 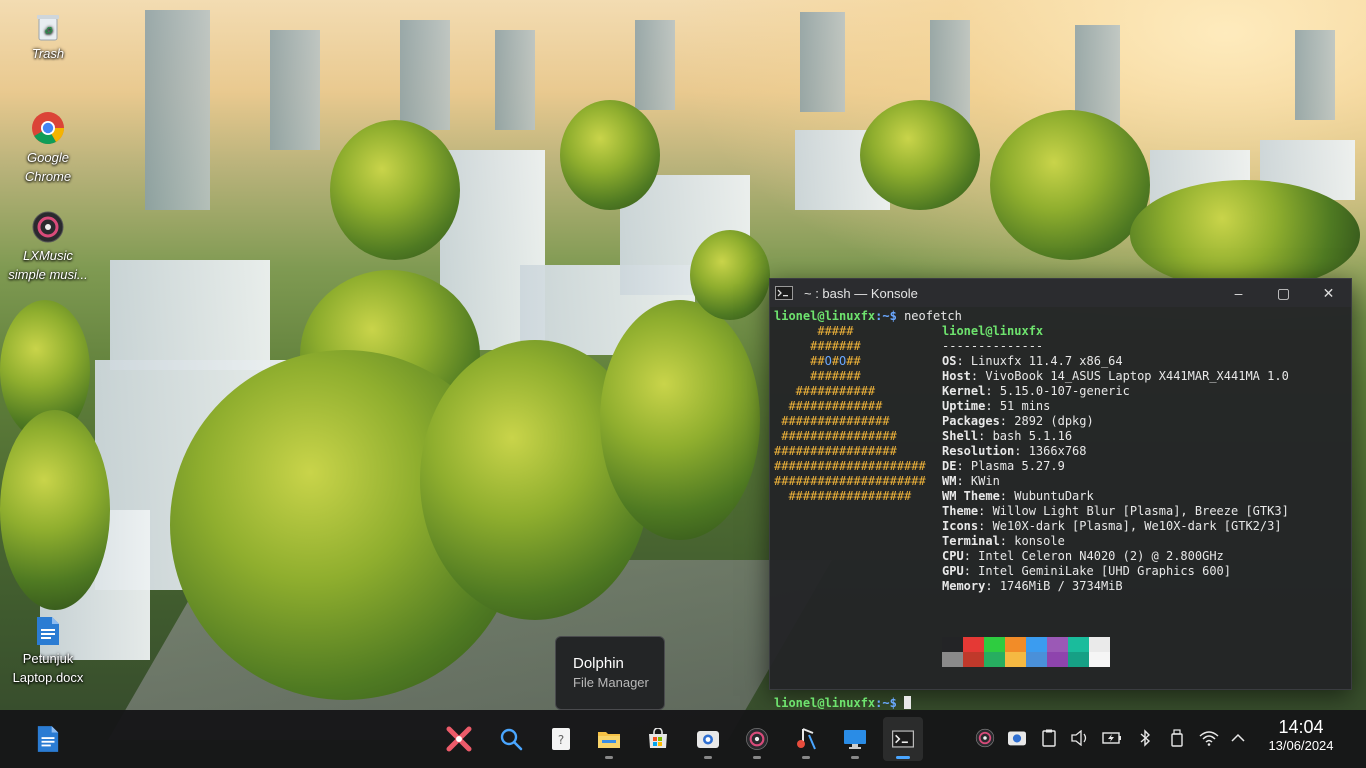 What do you see at coordinates (708, 739) in the screenshot?
I see `taskbar-screenshot` at bounding box center [708, 739].